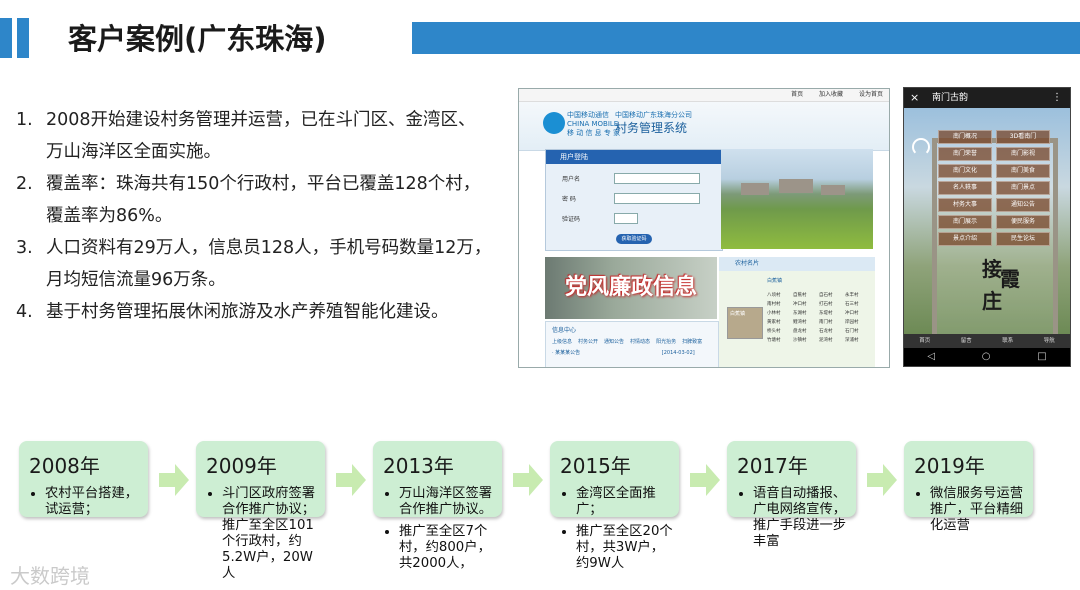 The image size is (1080, 590). Describe the element at coordinates (858, 295) in the screenshot. I see `village-link: 永丰村` at that location.